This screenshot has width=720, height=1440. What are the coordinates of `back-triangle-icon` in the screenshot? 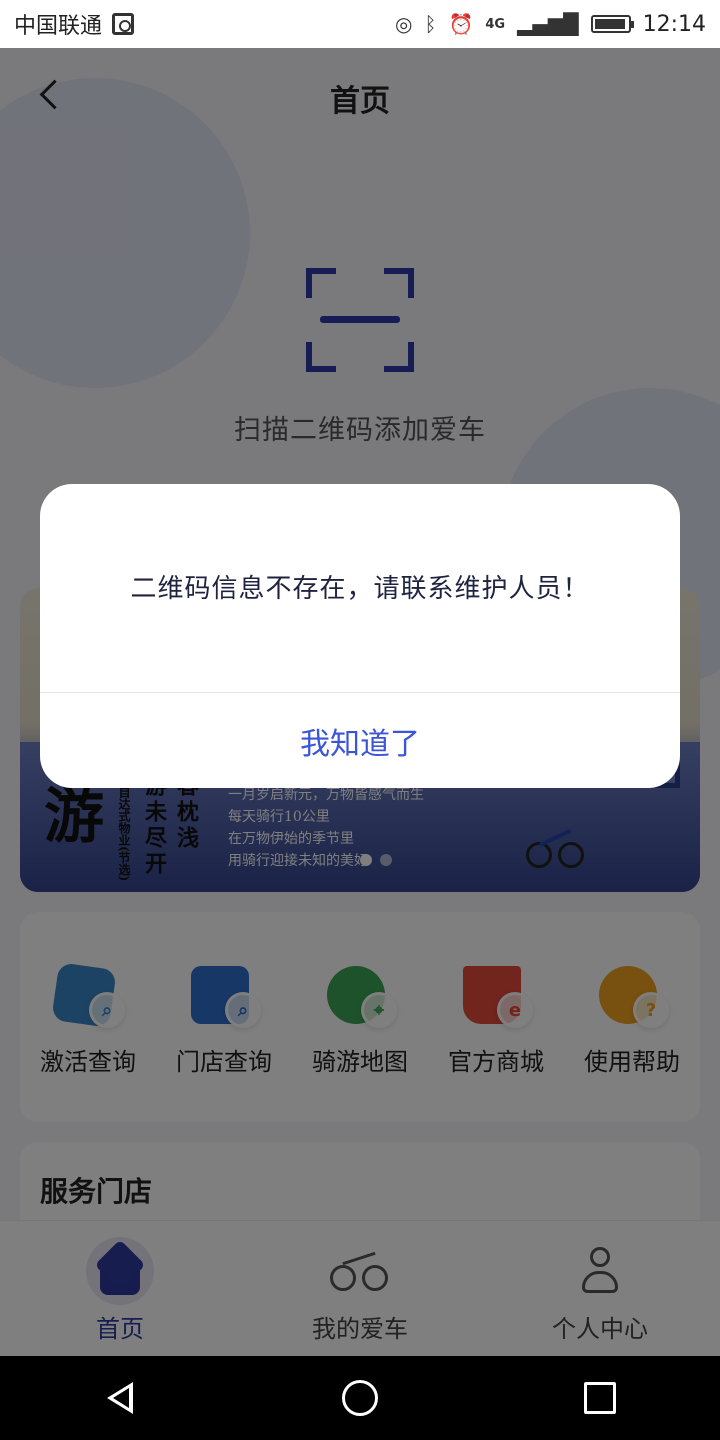 It's located at (120, 1398).